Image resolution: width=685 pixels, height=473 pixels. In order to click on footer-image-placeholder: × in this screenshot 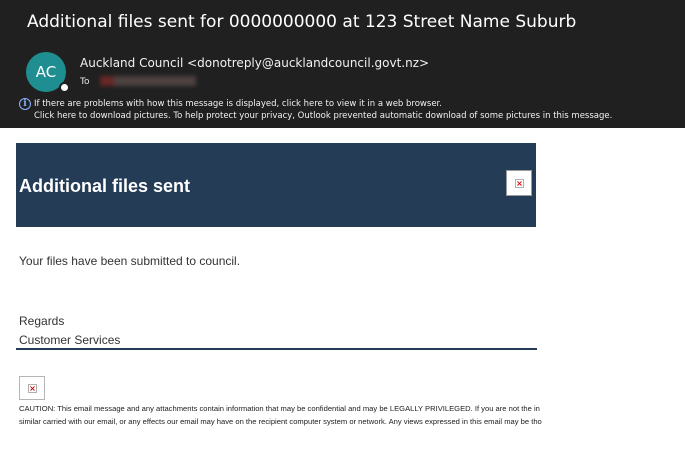, I will do `click(32, 388)`.